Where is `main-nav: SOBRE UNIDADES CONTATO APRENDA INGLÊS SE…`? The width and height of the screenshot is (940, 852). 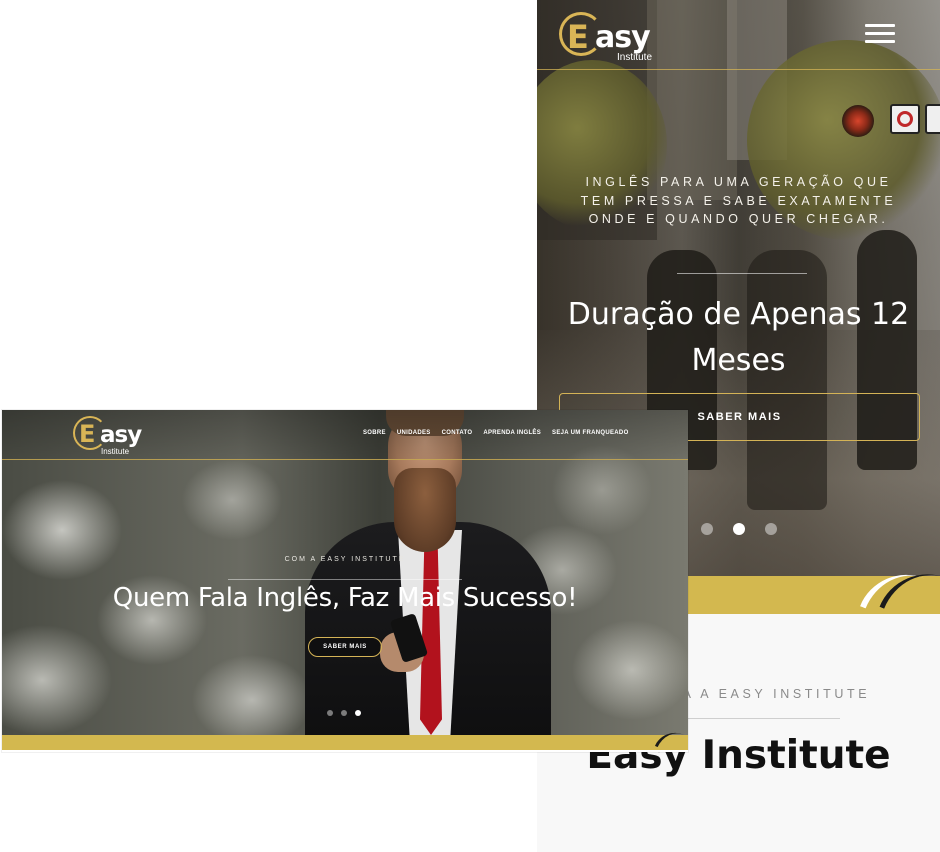
main-nav: SOBRE UNIDADES CONTATO APRENDA INGLÊS SE… is located at coordinates (496, 433).